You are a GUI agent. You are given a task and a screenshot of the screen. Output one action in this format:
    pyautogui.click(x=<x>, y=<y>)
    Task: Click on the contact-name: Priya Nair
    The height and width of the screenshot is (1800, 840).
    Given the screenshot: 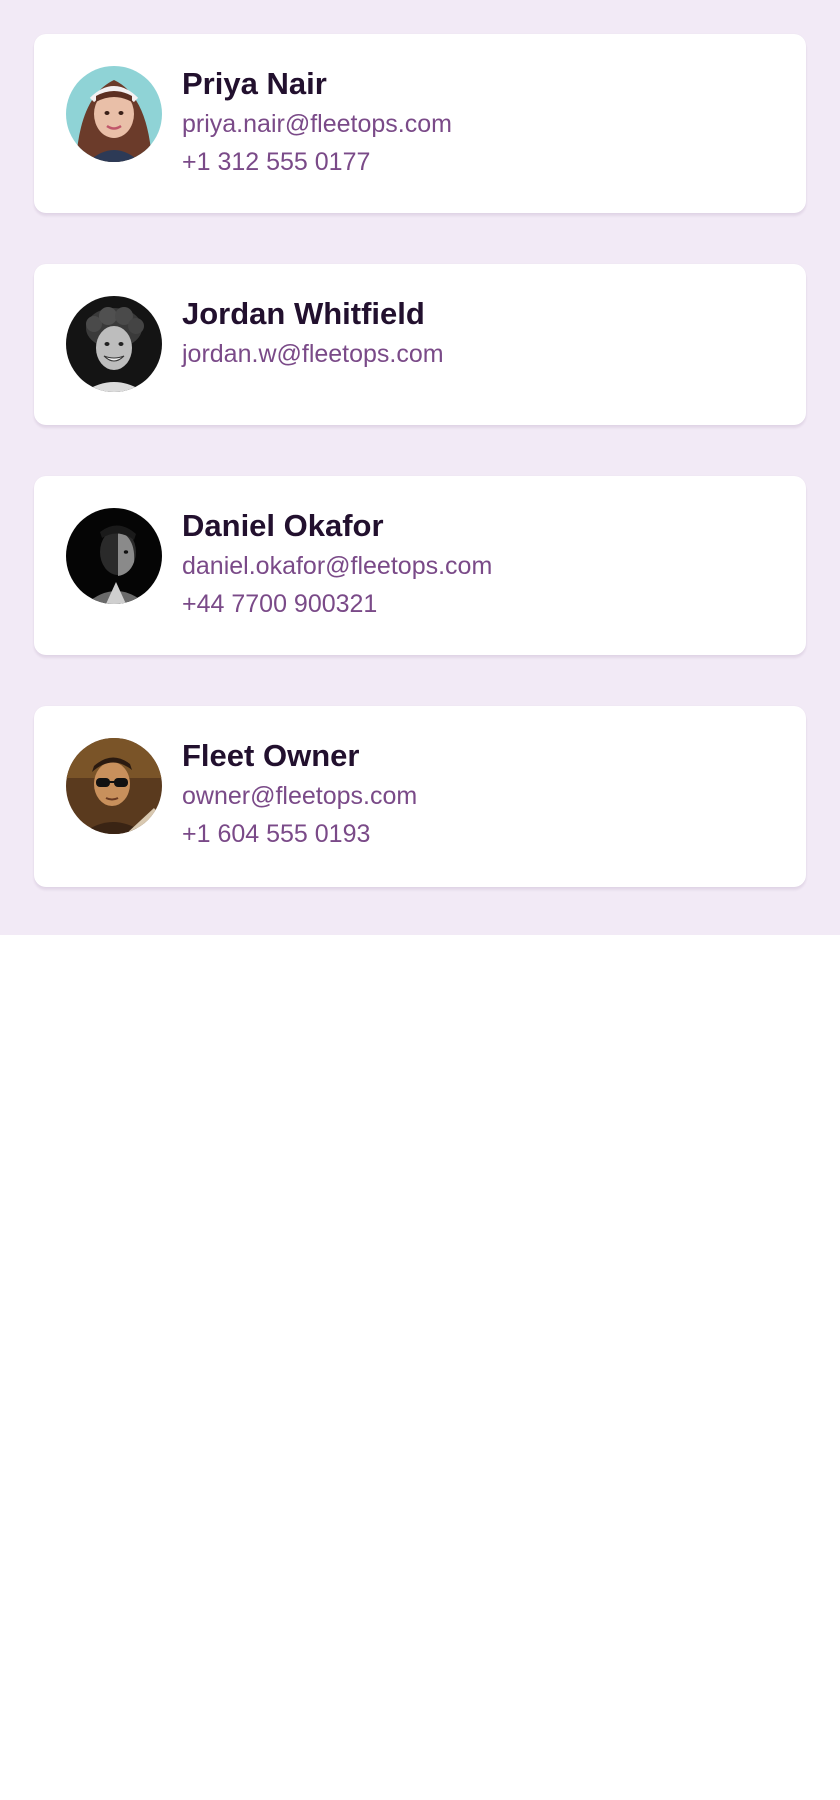 What is the action you would take?
    pyautogui.click(x=254, y=83)
    